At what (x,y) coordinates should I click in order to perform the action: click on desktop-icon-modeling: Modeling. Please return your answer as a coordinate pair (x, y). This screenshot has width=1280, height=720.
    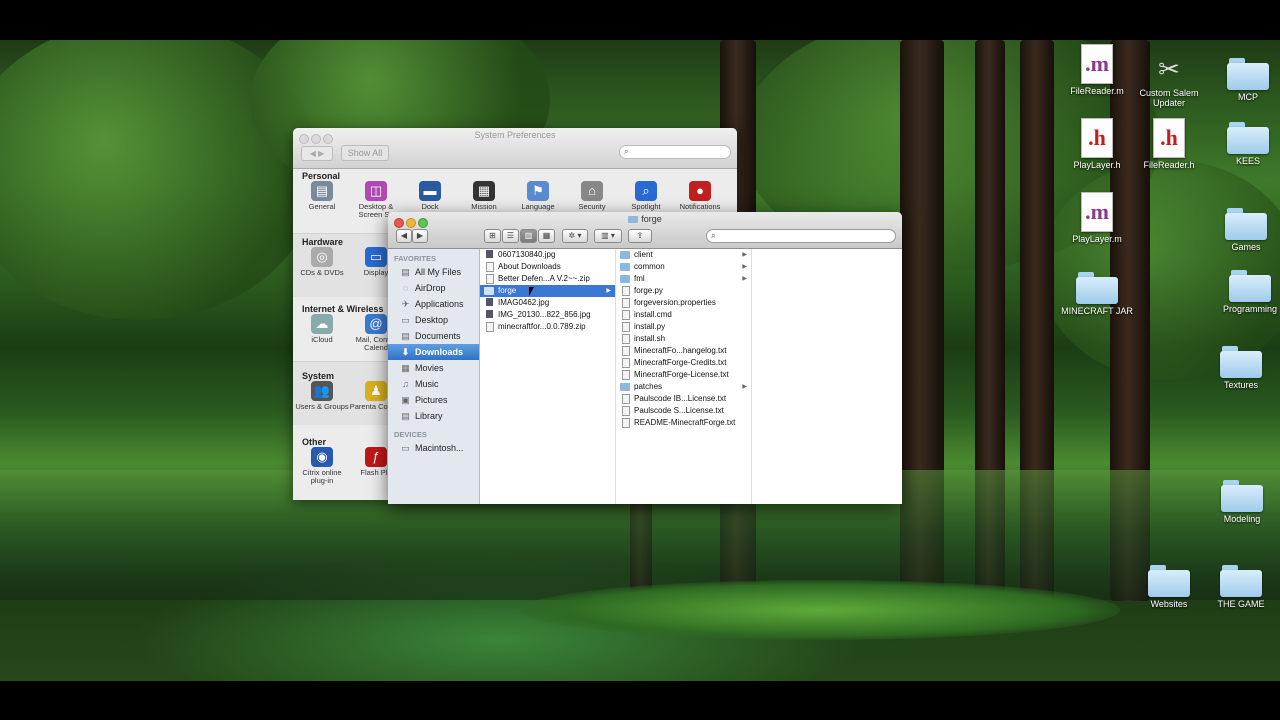
    Looking at the image, I should click on (1241, 502).